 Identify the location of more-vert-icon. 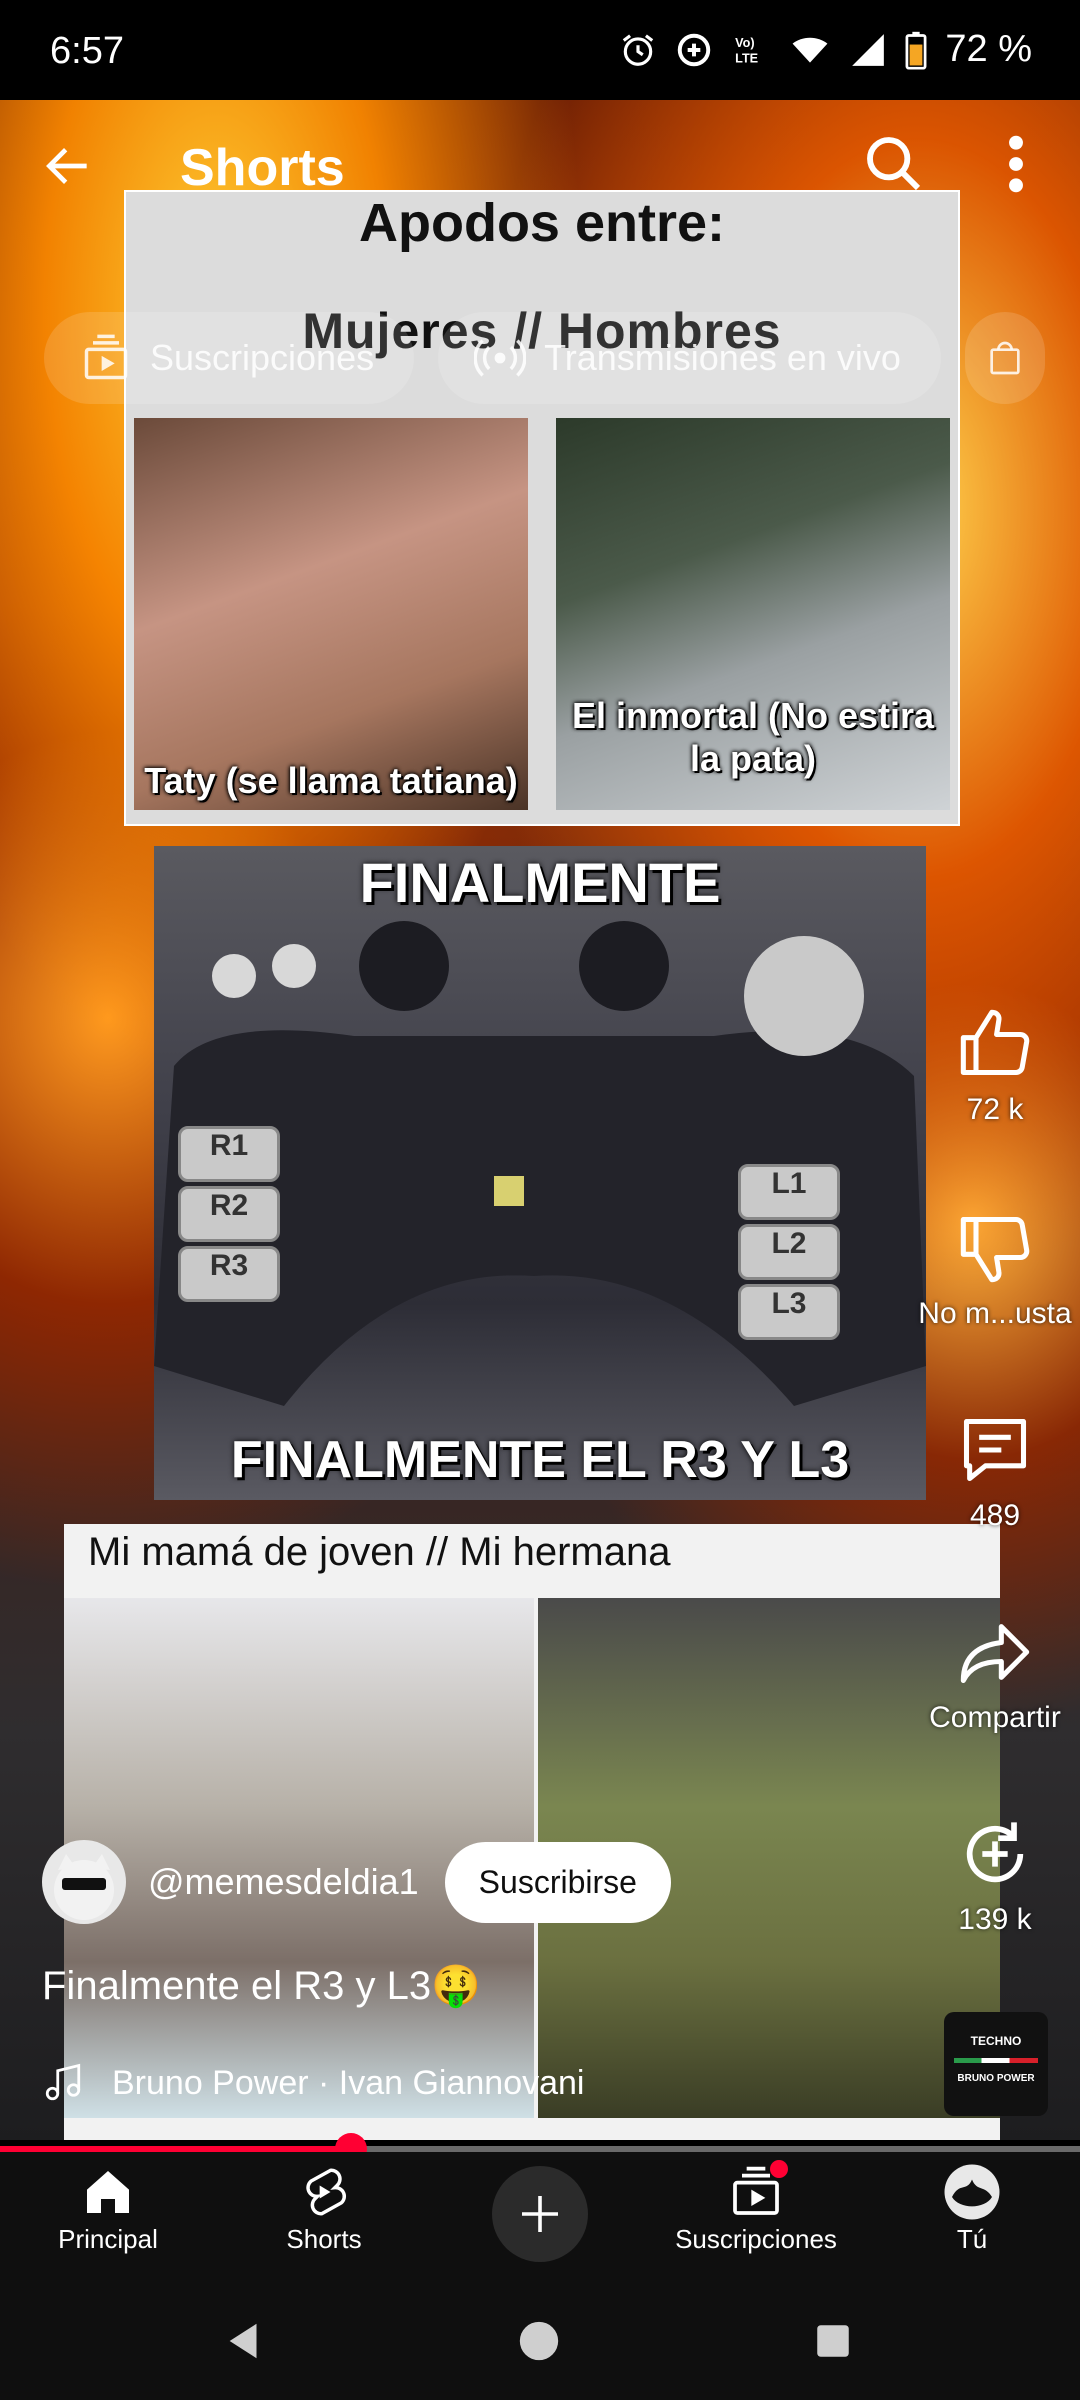
(1016, 164).